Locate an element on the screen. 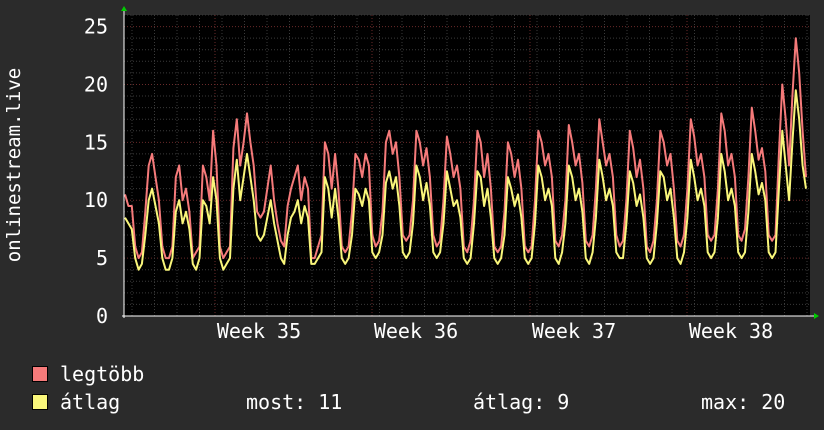  stat-max: max: 20 is located at coordinates (743, 402).